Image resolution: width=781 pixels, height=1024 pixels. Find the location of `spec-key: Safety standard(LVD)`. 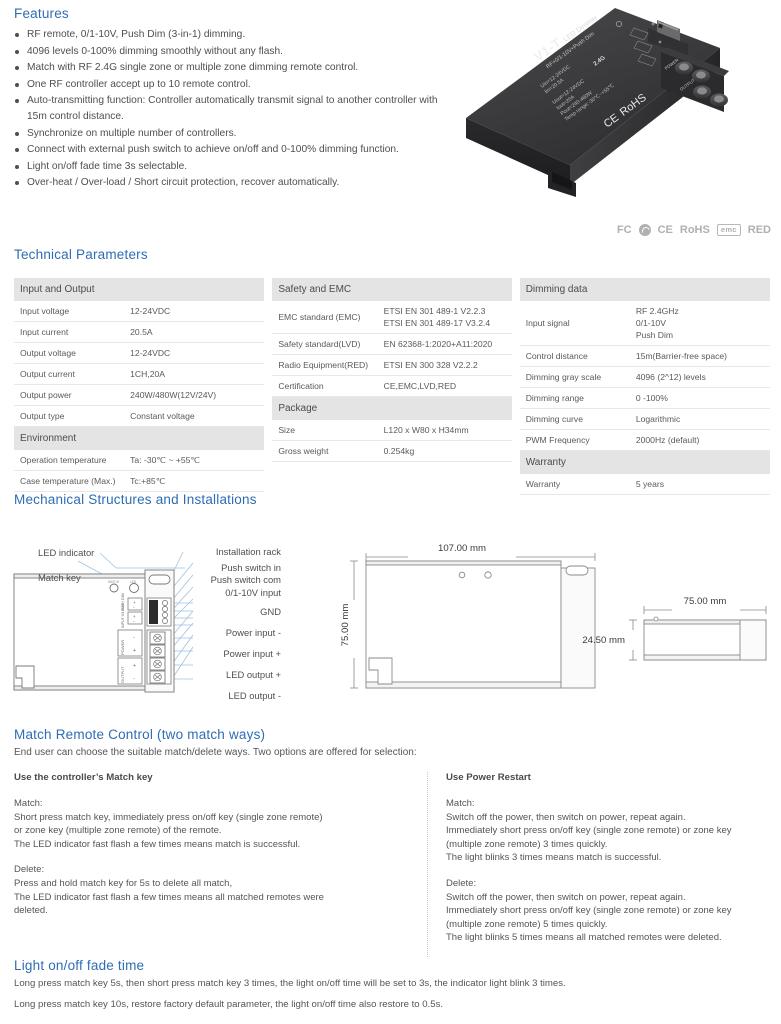

spec-key: Safety standard(LVD) is located at coordinates (325, 344).